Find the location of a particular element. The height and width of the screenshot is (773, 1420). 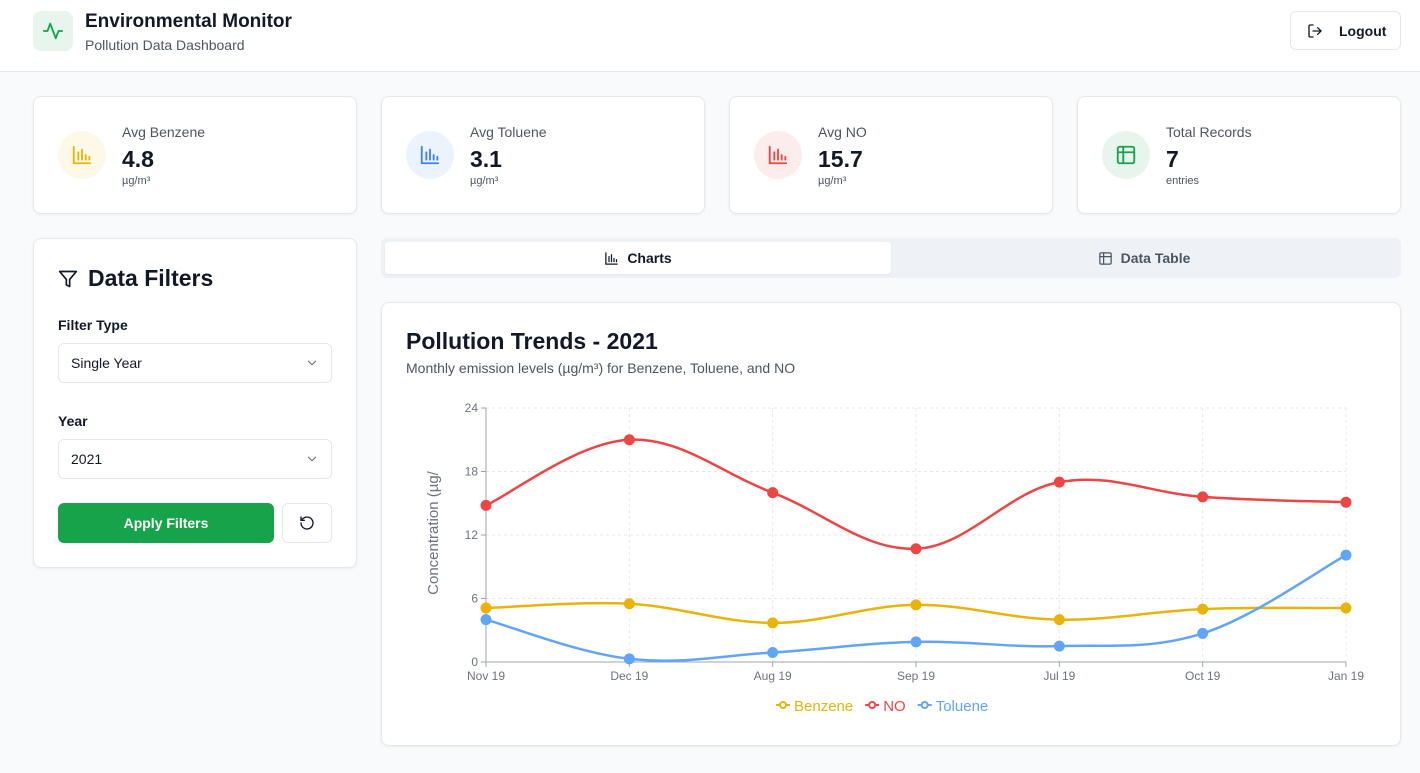

x-tick-label: Dec 19 is located at coordinates (629, 676).